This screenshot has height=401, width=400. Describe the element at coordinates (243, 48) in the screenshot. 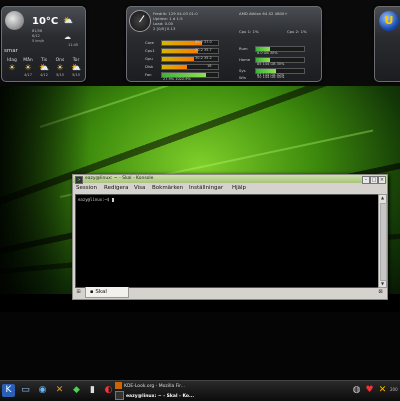

I see `storage-label: Rum` at that location.